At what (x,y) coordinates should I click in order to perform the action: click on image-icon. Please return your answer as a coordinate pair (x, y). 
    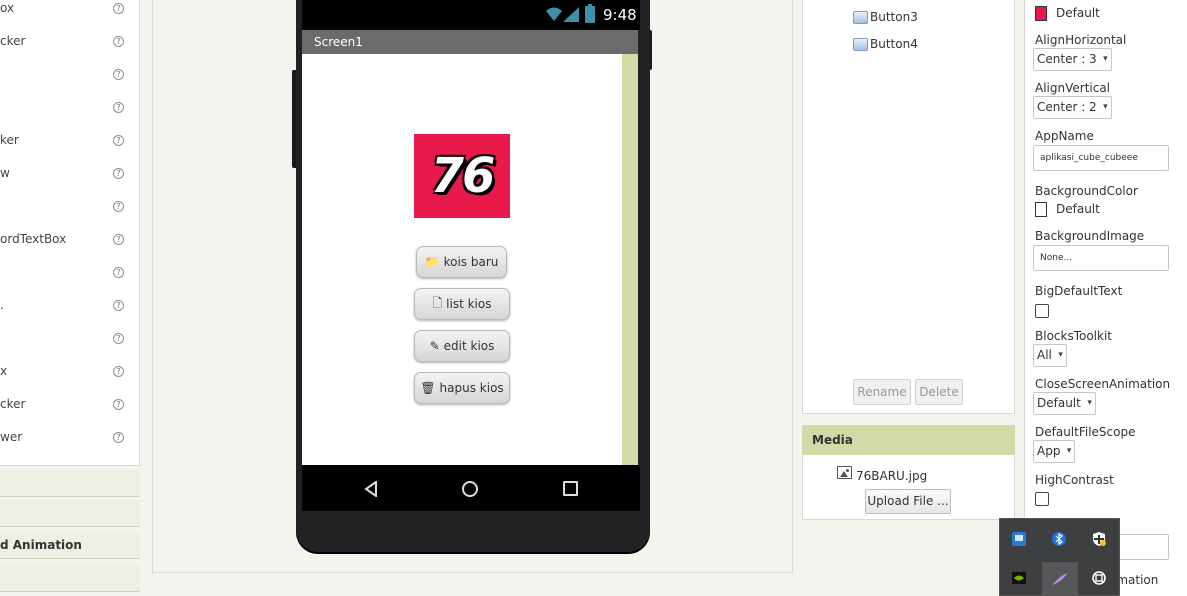
    Looking at the image, I should click on (844, 472).